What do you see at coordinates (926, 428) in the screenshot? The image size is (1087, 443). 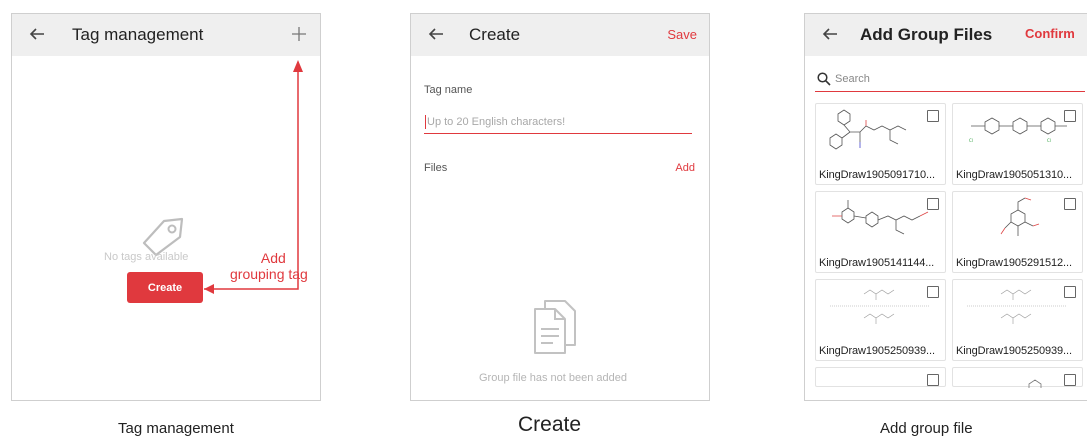 I see `caption-add-group-file: Add group file` at bounding box center [926, 428].